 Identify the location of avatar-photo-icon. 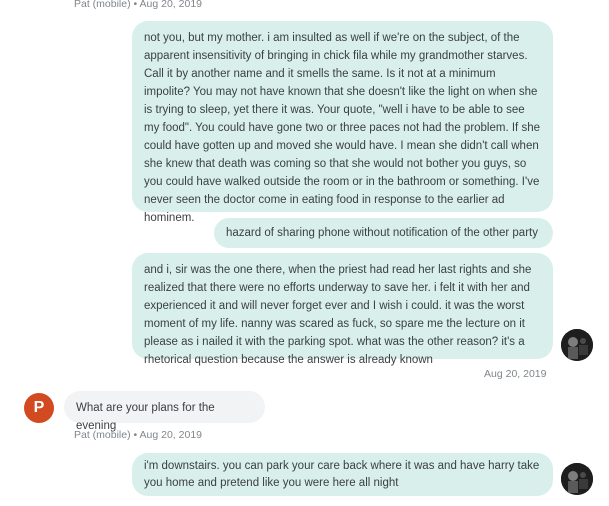
(577, 345).